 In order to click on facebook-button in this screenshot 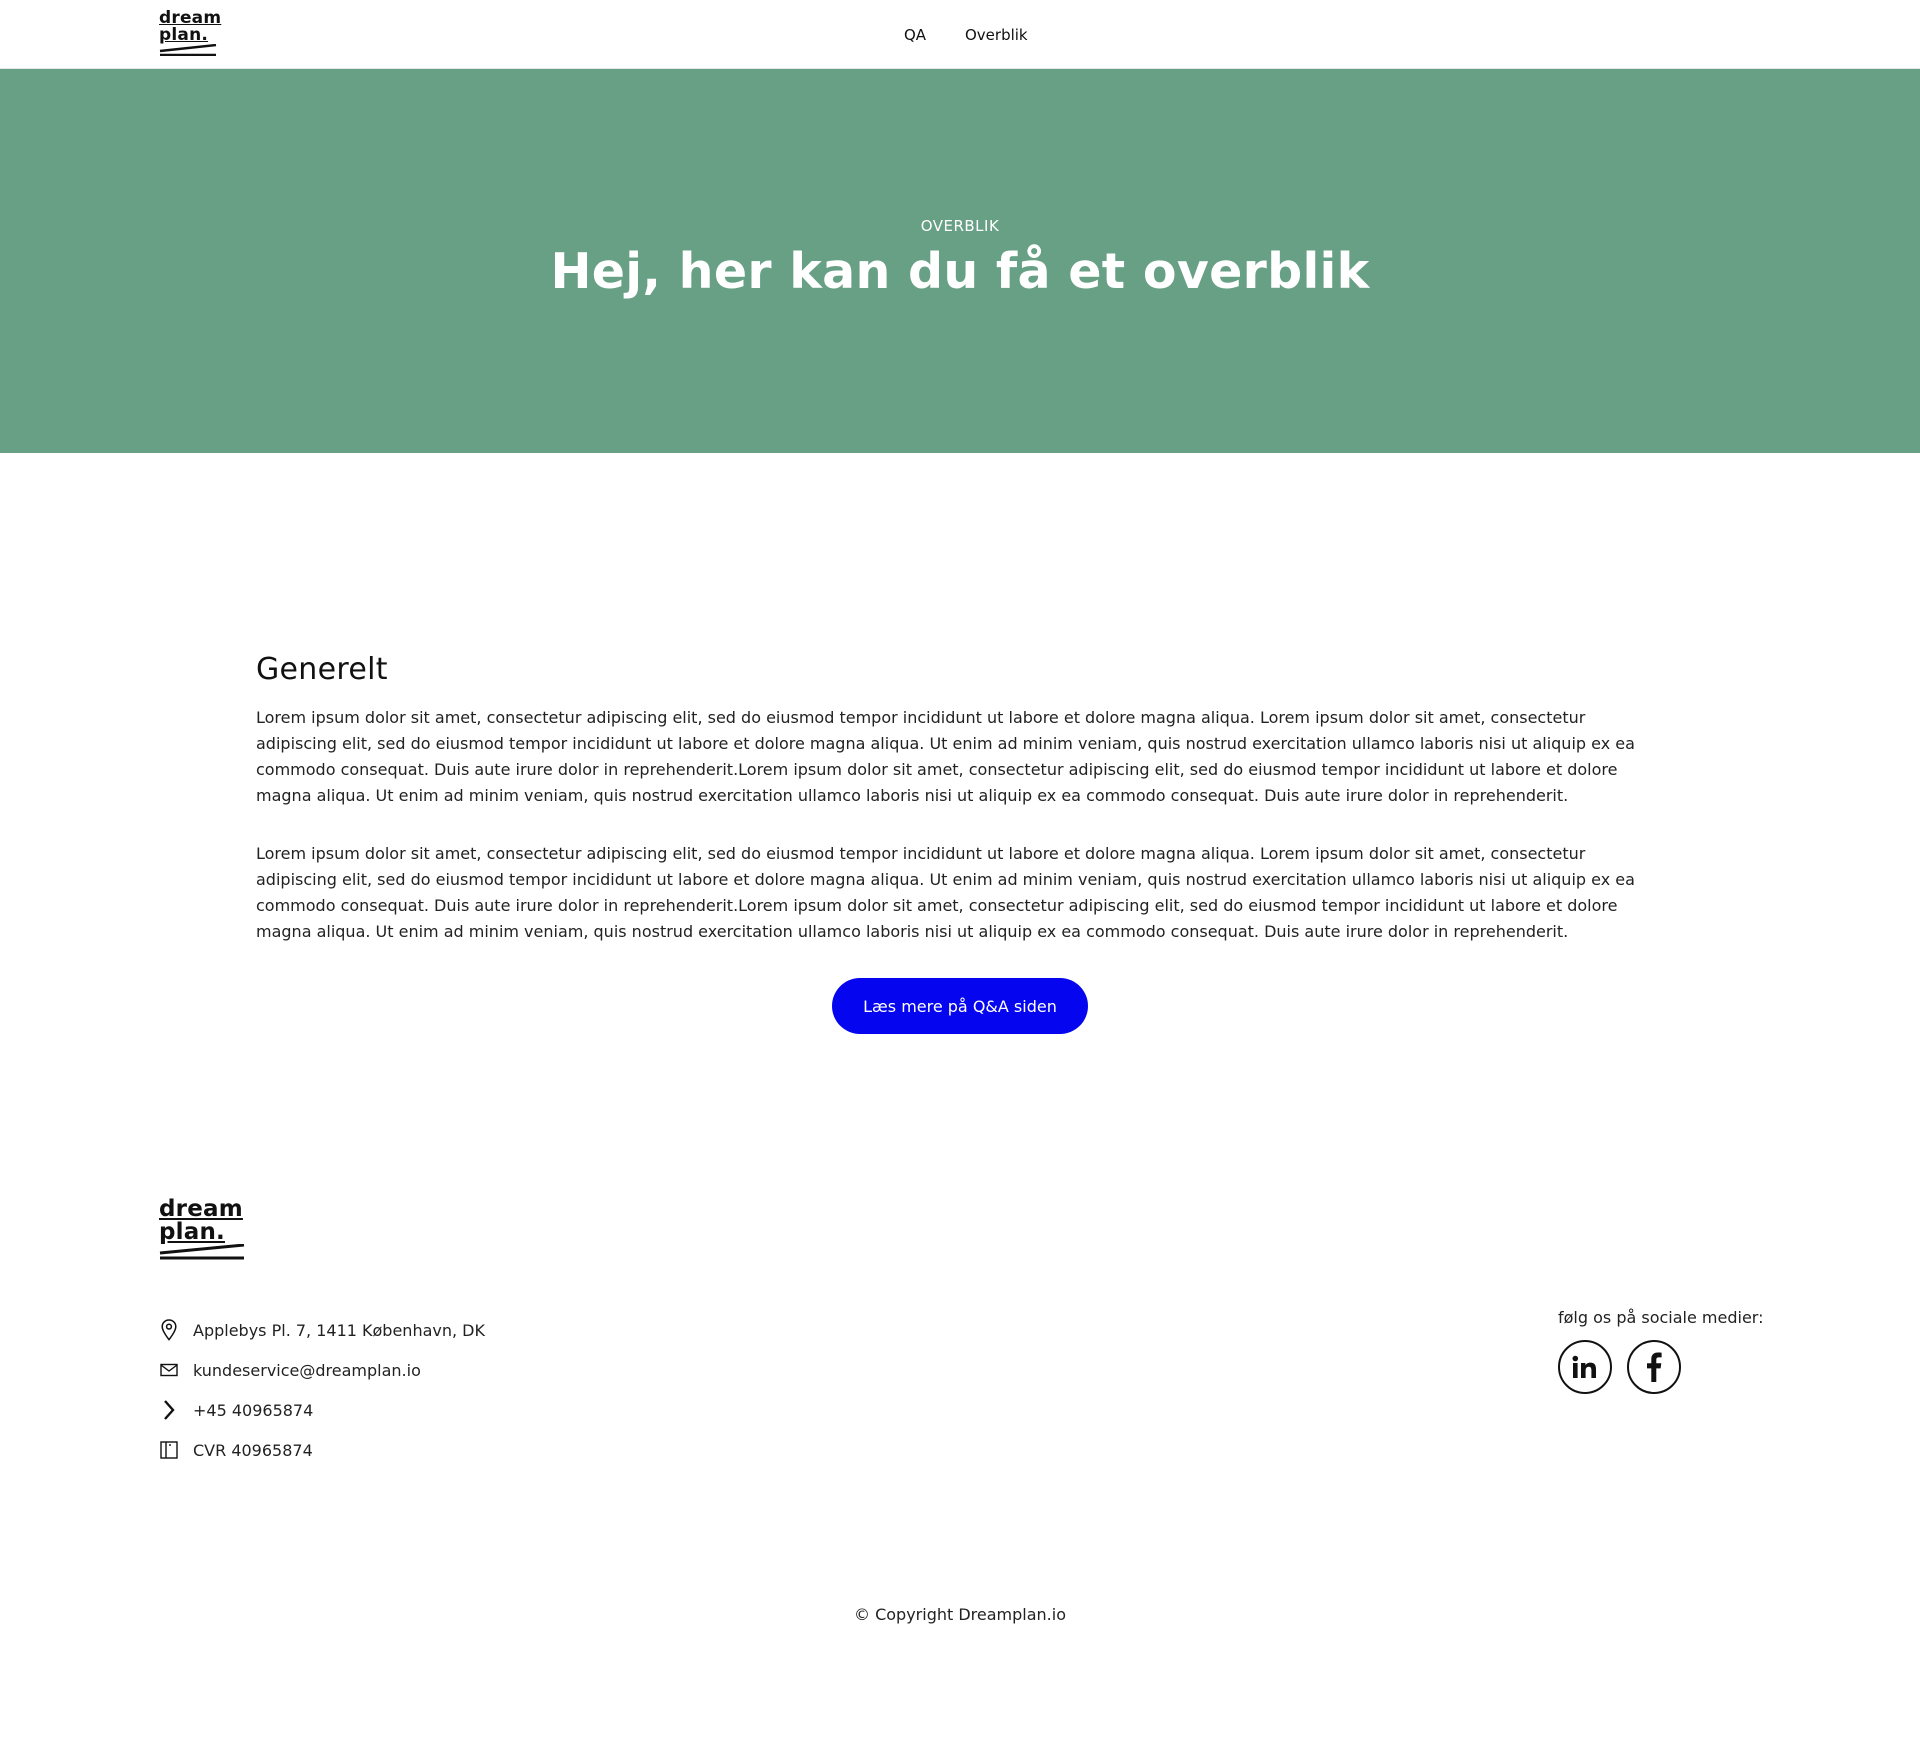, I will do `click(1654, 1367)`.